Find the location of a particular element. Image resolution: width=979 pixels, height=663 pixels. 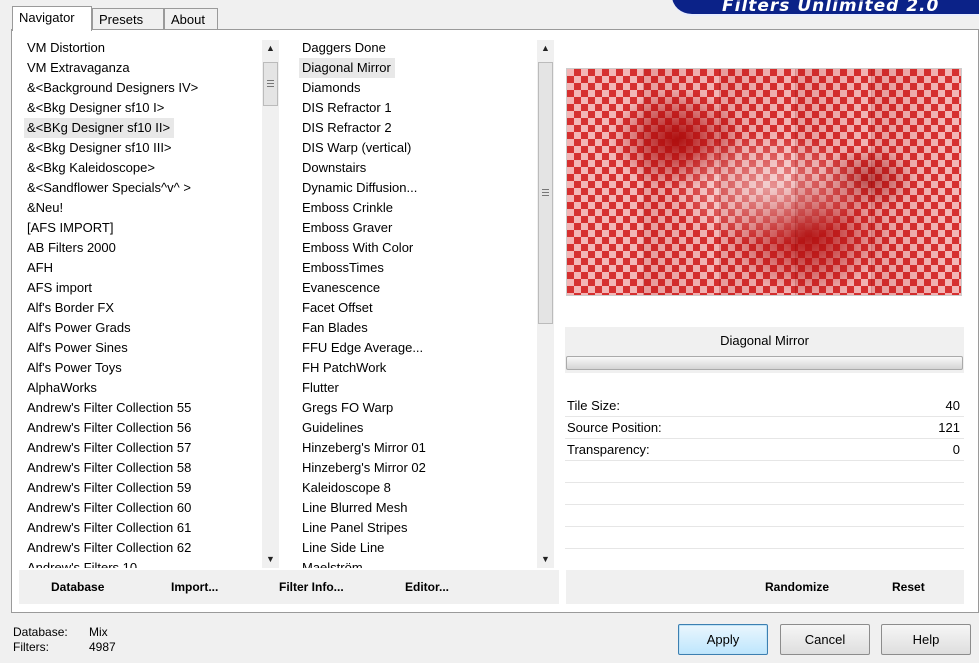

category-scroll-thumb is located at coordinates (270, 84).